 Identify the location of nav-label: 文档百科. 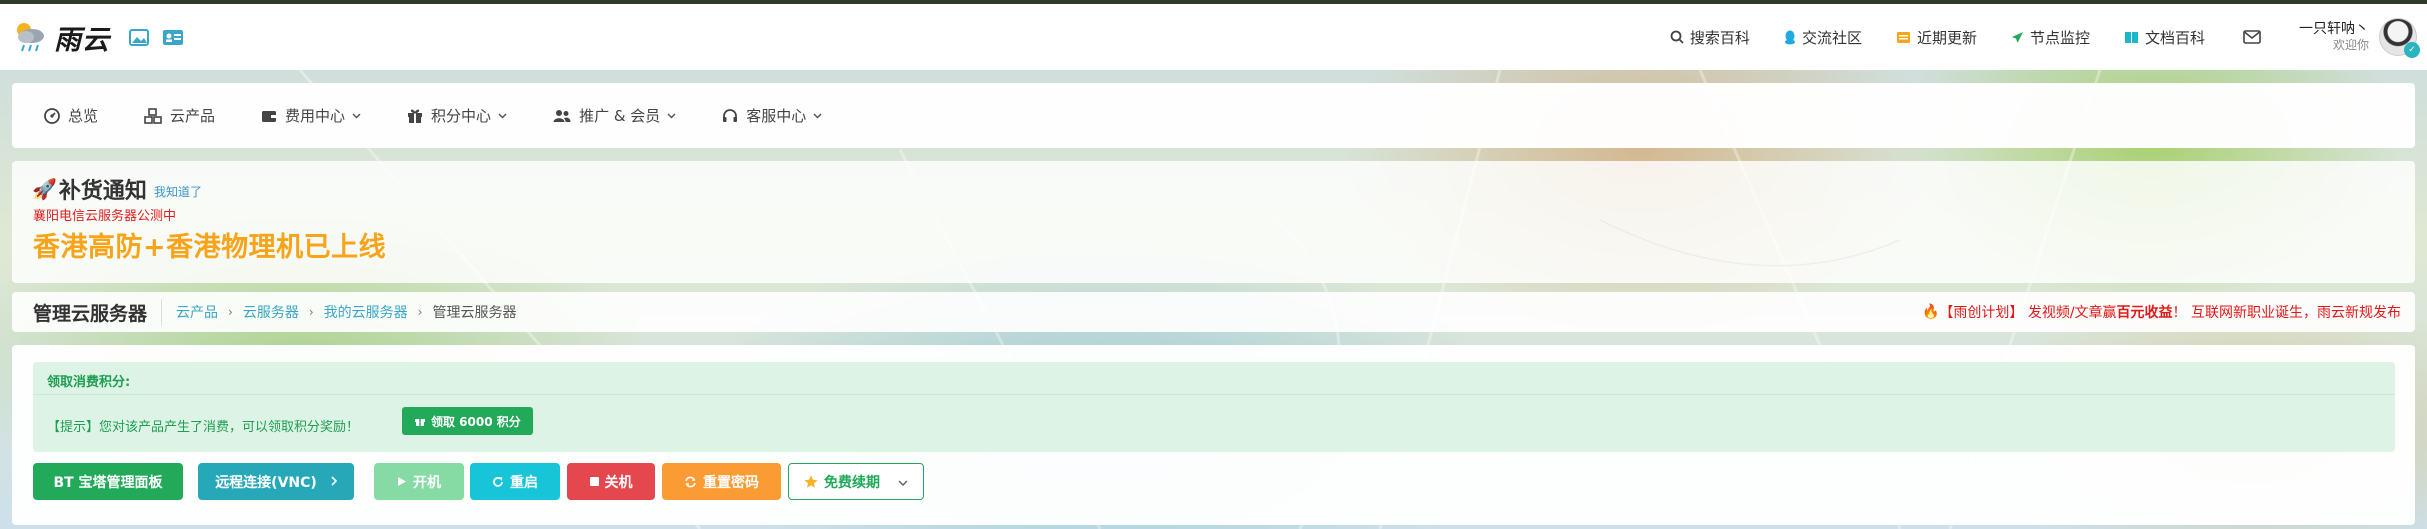
(2174, 37).